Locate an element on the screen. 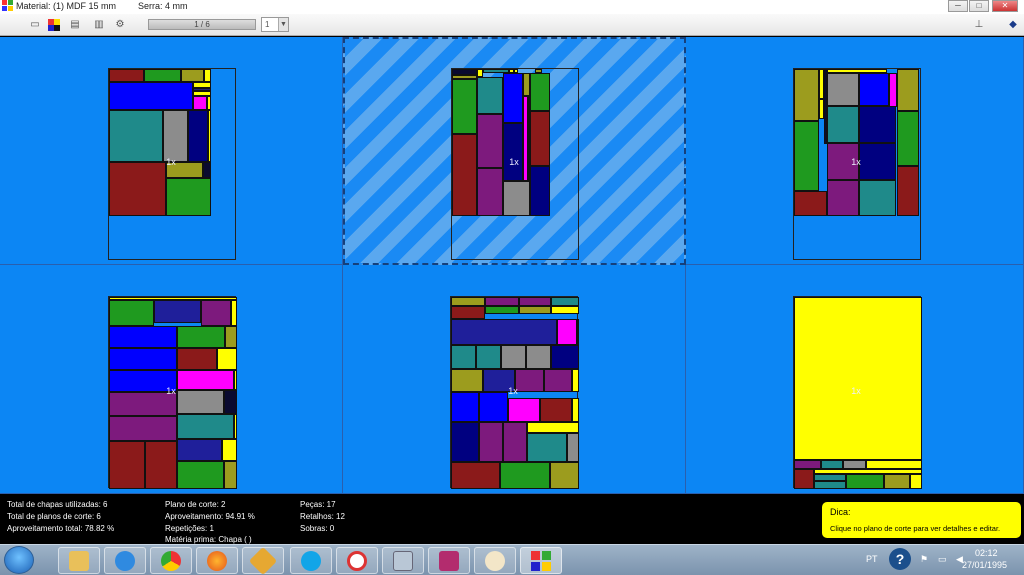 The width and height of the screenshot is (1024, 575). app-taskbar-button is located at coordinates (263, 560).